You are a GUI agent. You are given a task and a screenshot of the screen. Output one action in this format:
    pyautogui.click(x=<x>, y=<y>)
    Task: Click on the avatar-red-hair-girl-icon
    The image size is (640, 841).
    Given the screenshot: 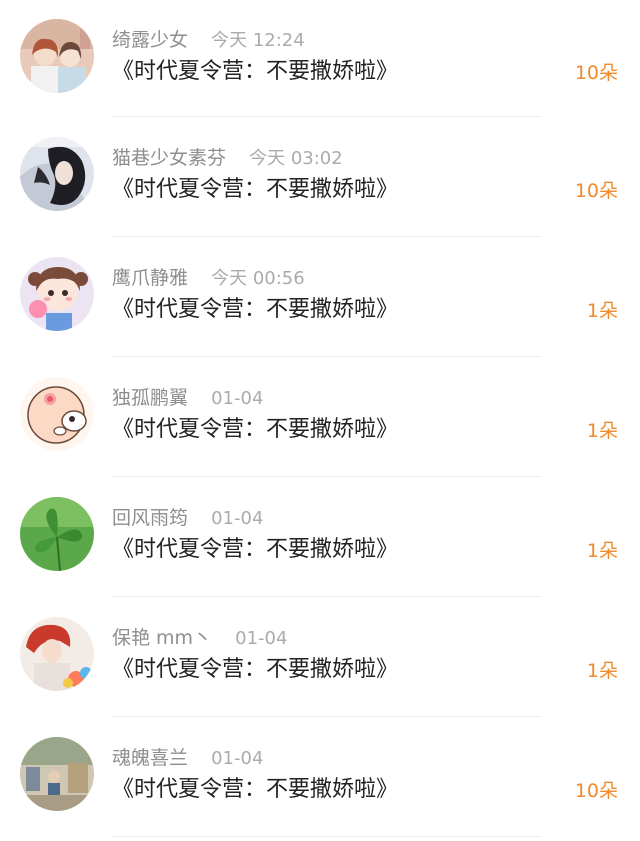 What is the action you would take?
    pyautogui.click(x=57, y=654)
    